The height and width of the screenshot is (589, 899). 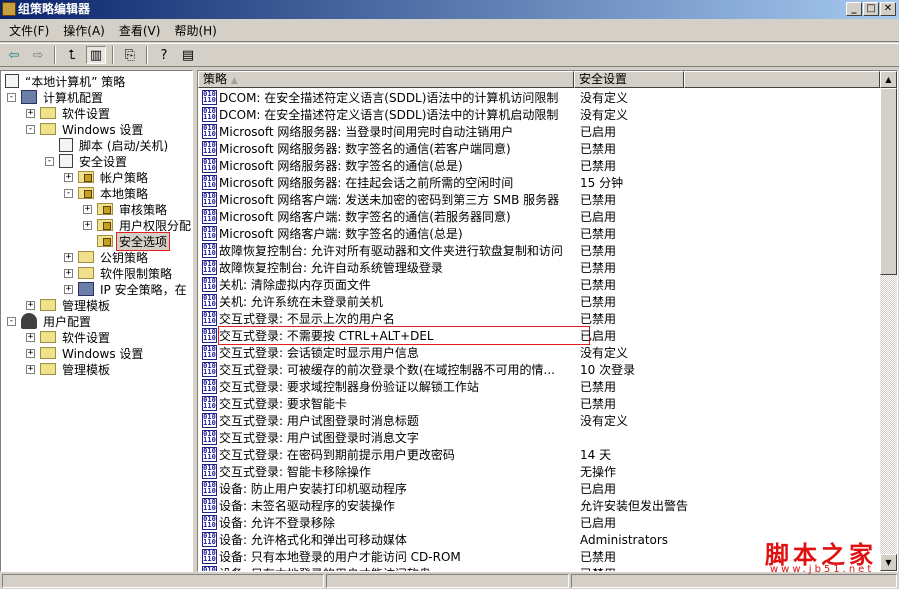 What do you see at coordinates (50, 321) in the screenshot?
I see `tree-item: - 用户配置` at bounding box center [50, 321].